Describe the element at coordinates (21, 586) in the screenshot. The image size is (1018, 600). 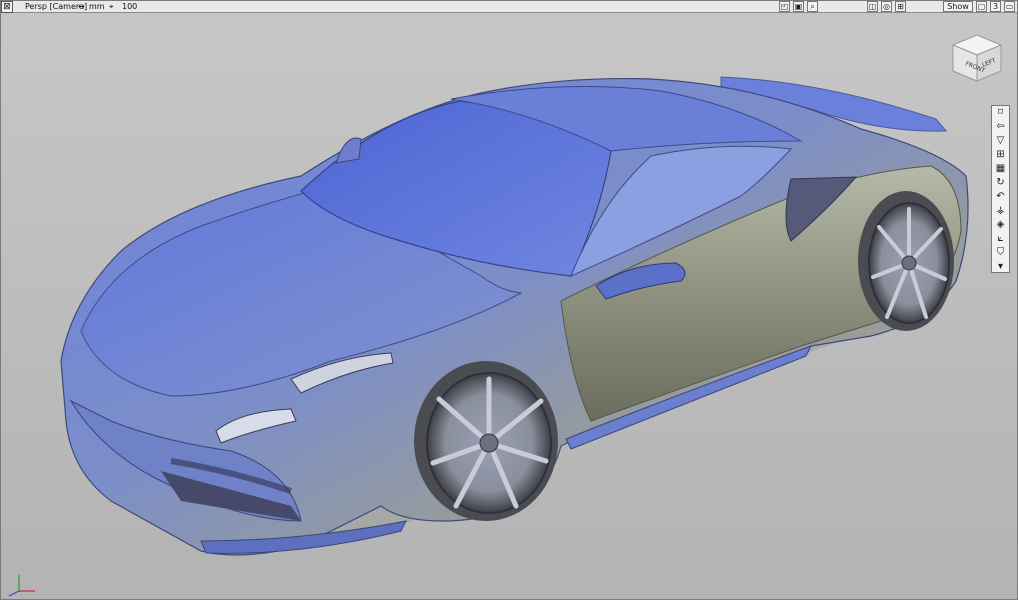
I see `axis-triad-icon` at that location.